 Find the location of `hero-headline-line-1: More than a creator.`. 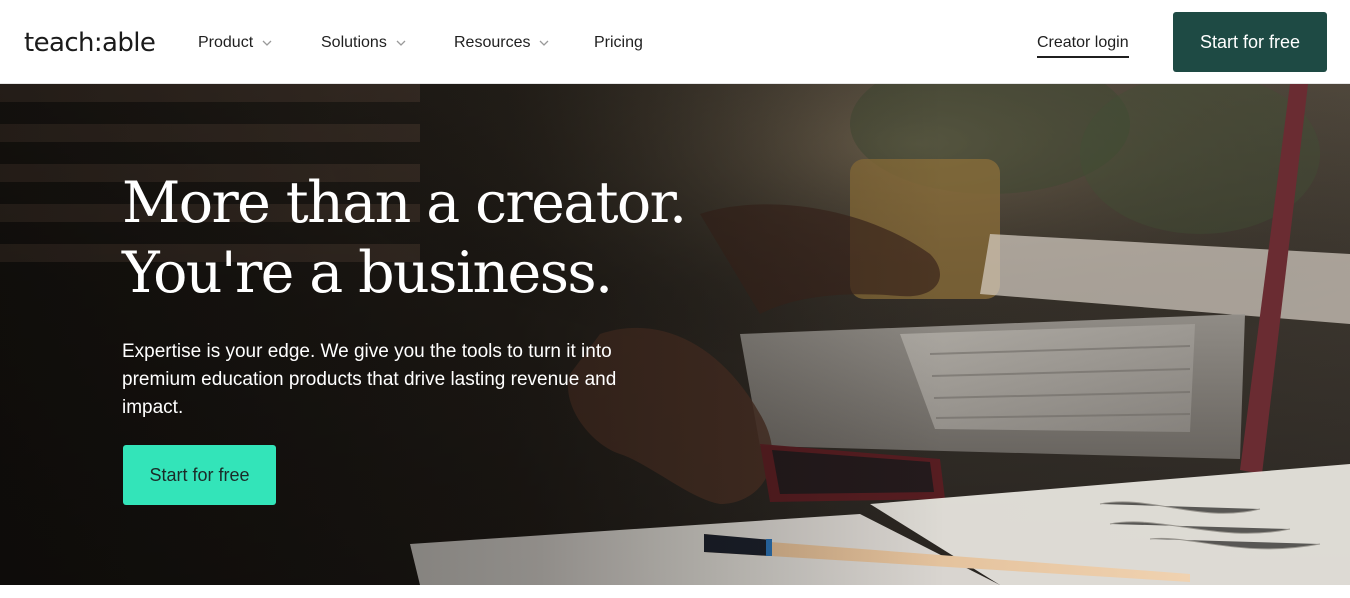

hero-headline-line-1: More than a creator. is located at coordinates (404, 203).